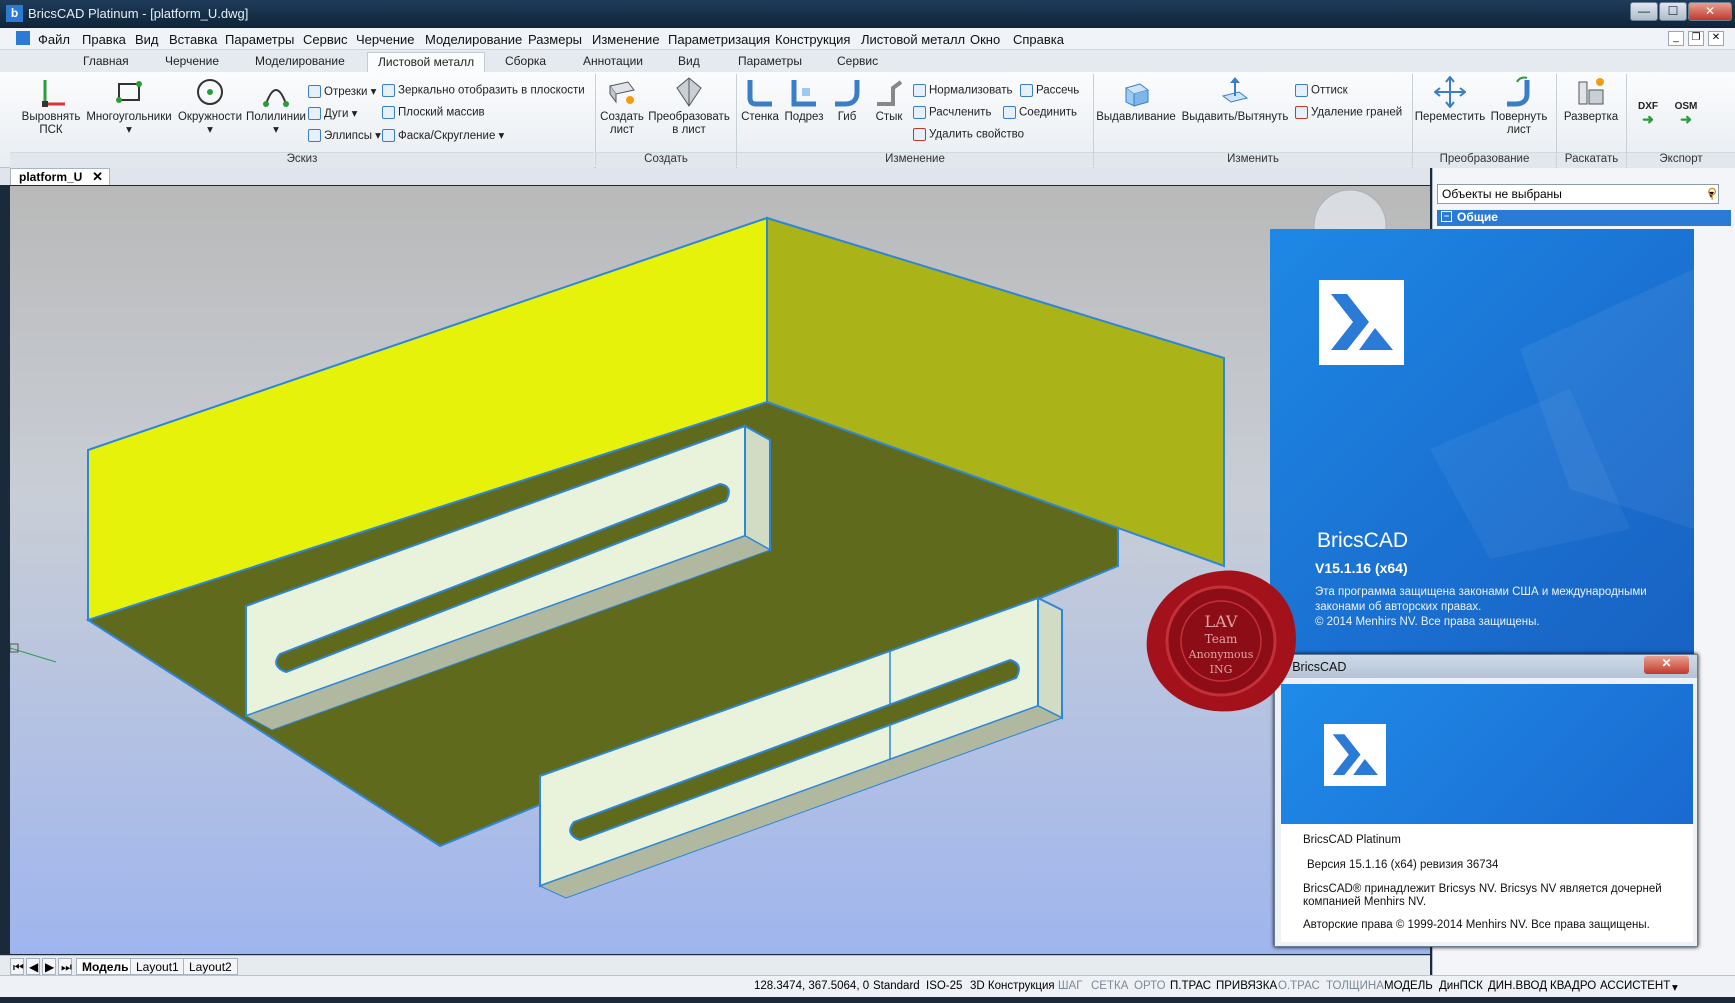  What do you see at coordinates (1686, 114) in the screenshot?
I see `export-osm-button: OSM ➜` at bounding box center [1686, 114].